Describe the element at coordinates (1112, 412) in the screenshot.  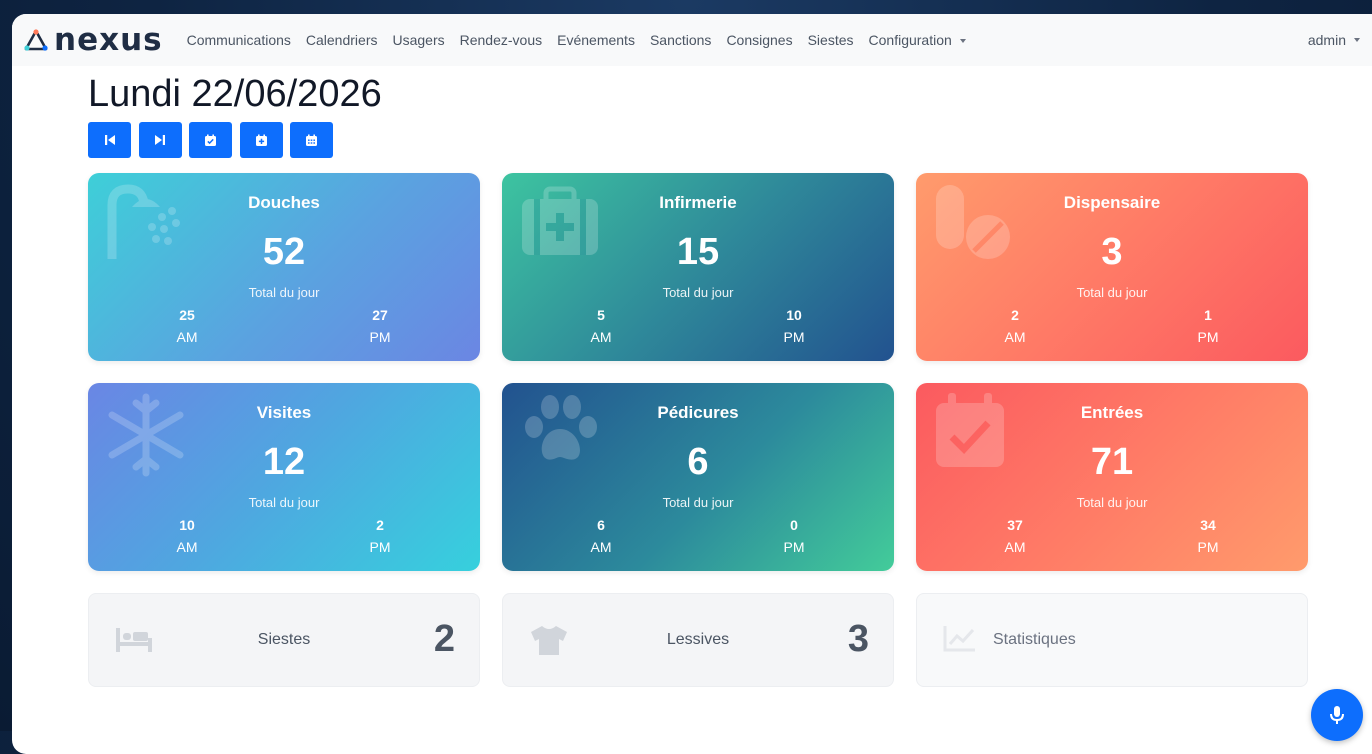
I see `card-title: Entrées` at that location.